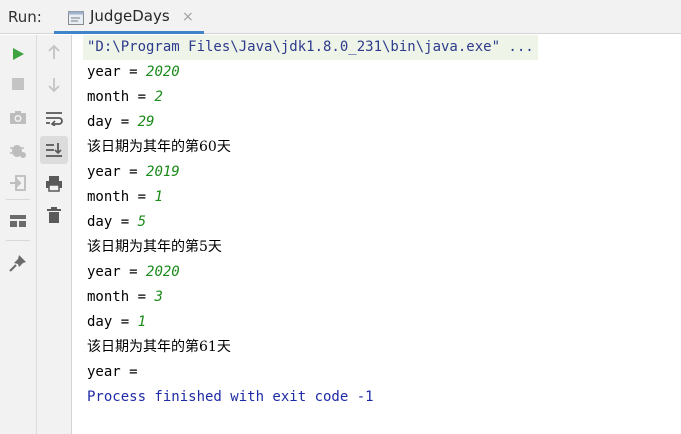 The height and width of the screenshot is (434, 681). I want to click on exit-icon, so click(18, 183).